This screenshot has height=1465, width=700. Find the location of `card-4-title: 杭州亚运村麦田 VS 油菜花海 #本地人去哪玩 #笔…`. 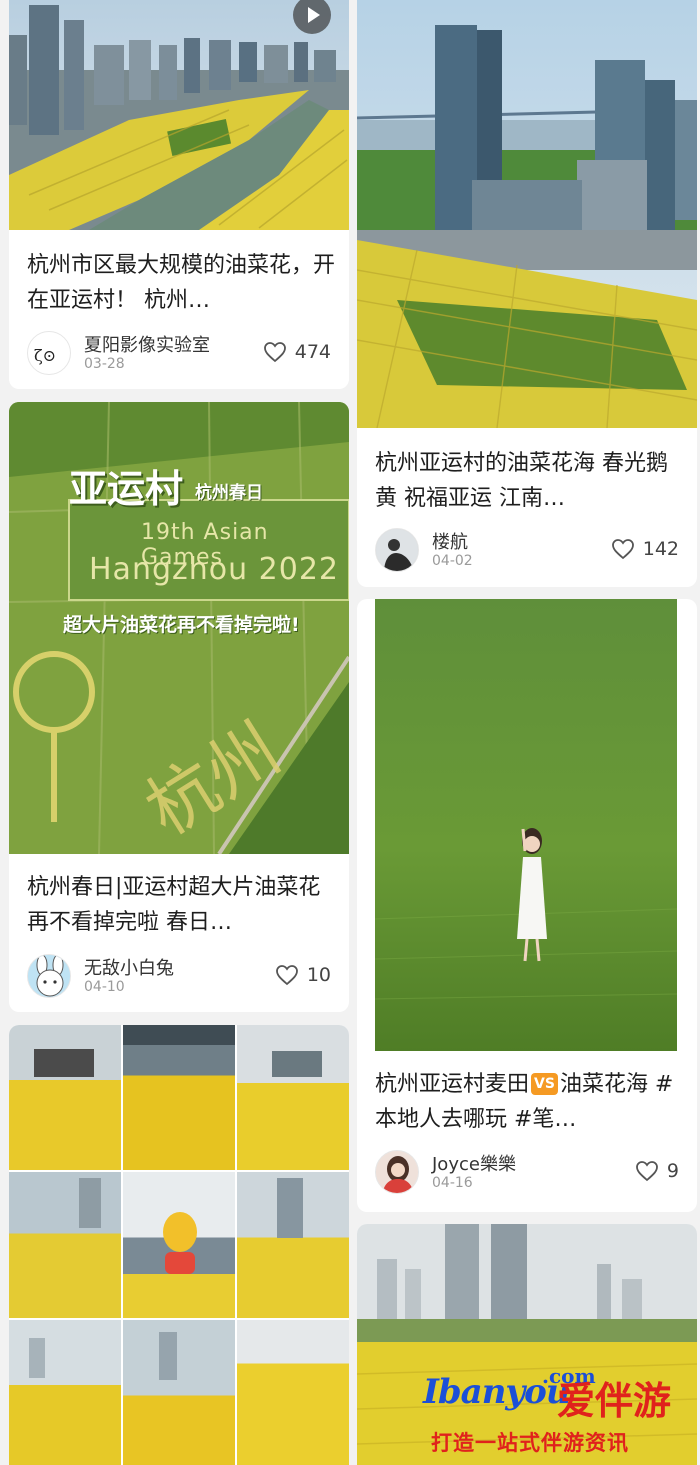

card-4-title: 杭州亚运村麦田 VS 油菜花海 #本地人去哪玩 #笔… is located at coordinates (529, 1102).